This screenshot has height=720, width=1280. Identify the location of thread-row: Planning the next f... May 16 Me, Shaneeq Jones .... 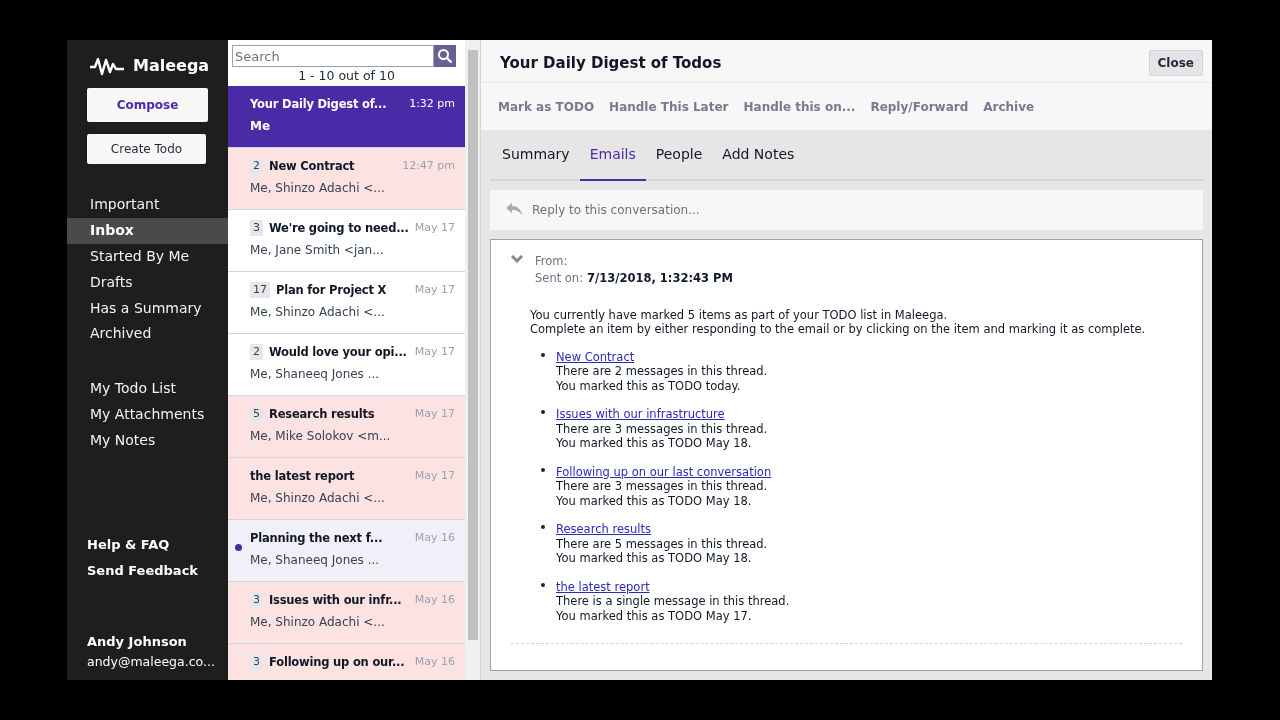
(347, 550).